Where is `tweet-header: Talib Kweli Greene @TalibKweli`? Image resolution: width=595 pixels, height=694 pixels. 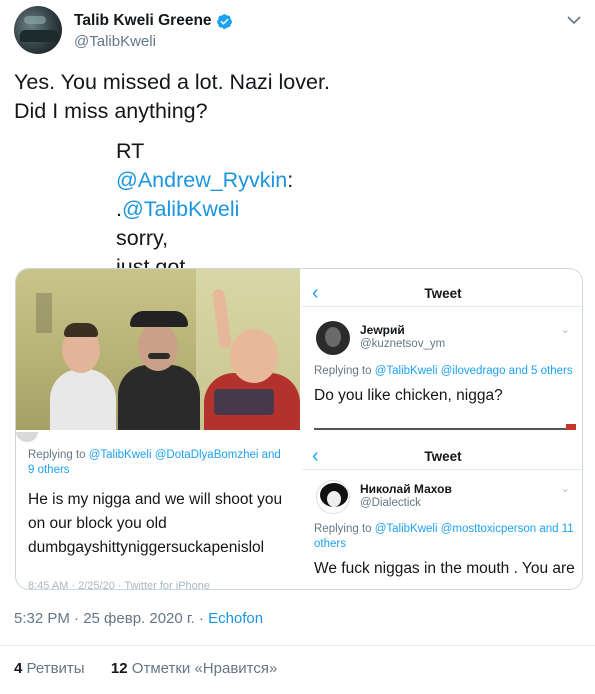
tweet-header: Talib Kweli Greene @TalibKweli is located at coordinates (299, 31).